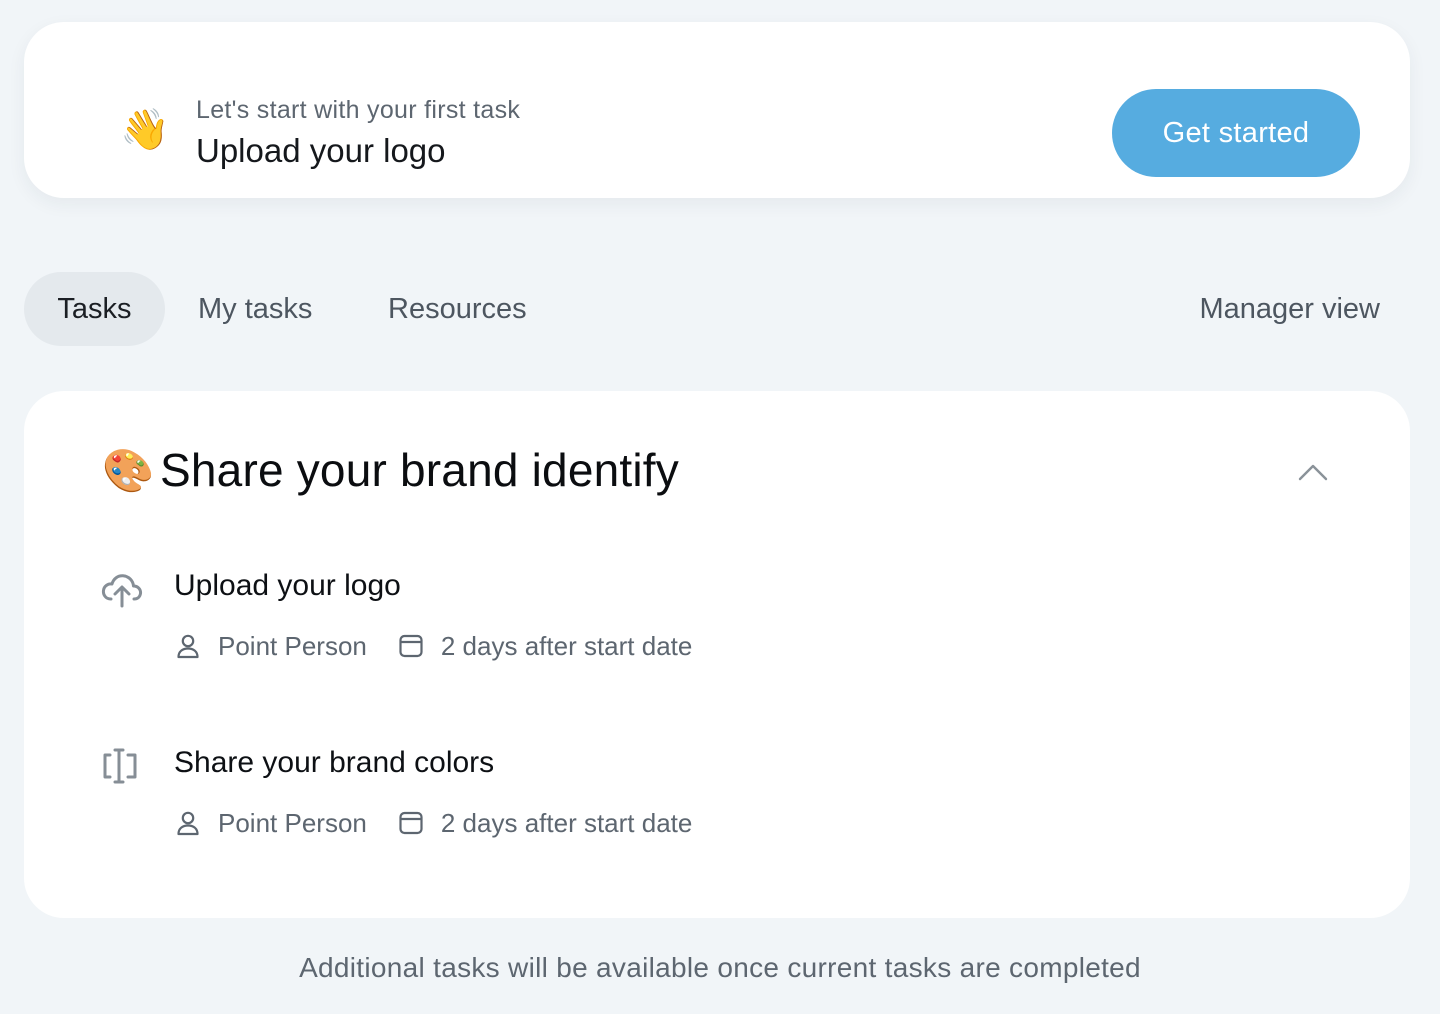  What do you see at coordinates (419, 470) in the screenshot?
I see `section-title: Share your brand identify` at bounding box center [419, 470].